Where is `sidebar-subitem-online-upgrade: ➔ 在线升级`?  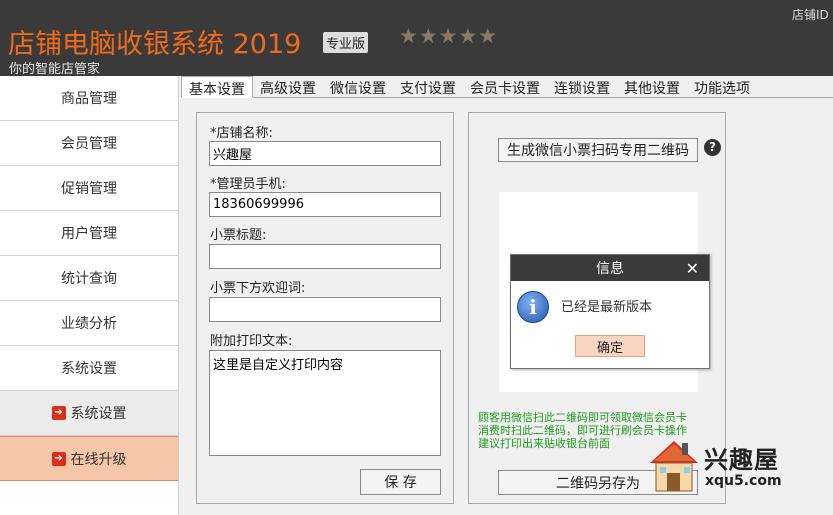
sidebar-subitem-online-upgrade: ➔ 在线升级 is located at coordinates (89, 458).